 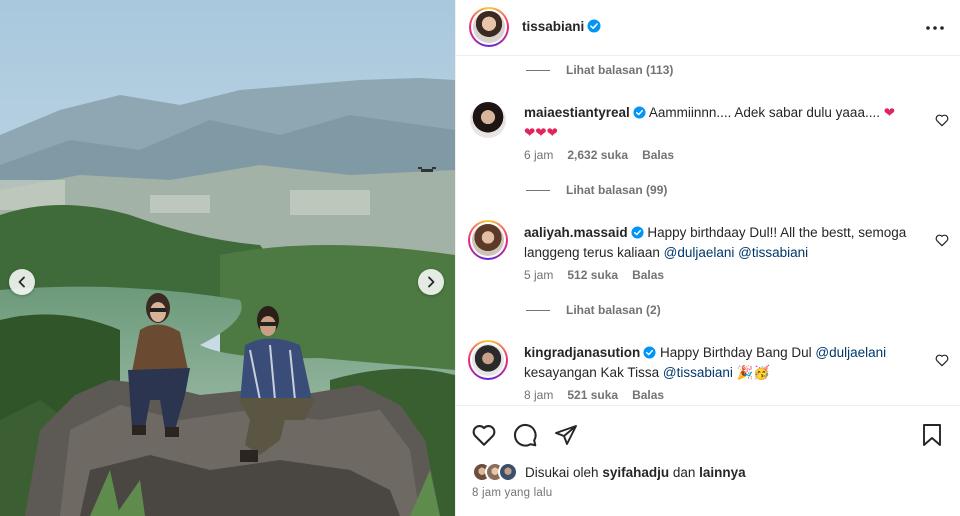 I want to click on author-username-text: tissabiani, so click(x=553, y=26).